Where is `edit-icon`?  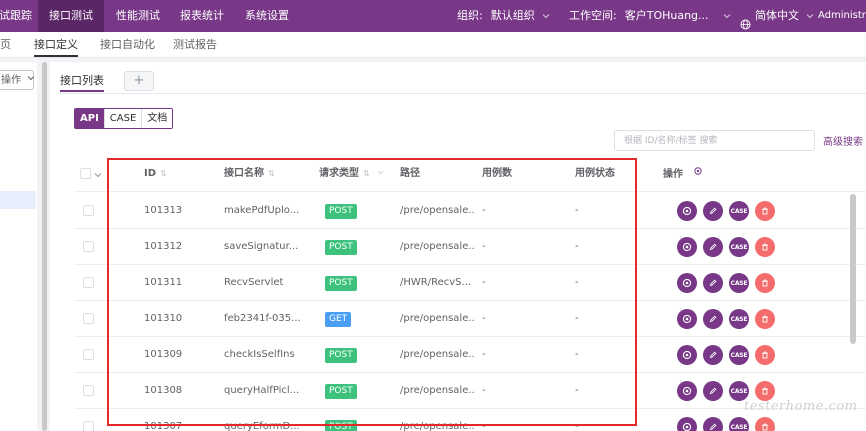
edit-icon is located at coordinates (713, 355).